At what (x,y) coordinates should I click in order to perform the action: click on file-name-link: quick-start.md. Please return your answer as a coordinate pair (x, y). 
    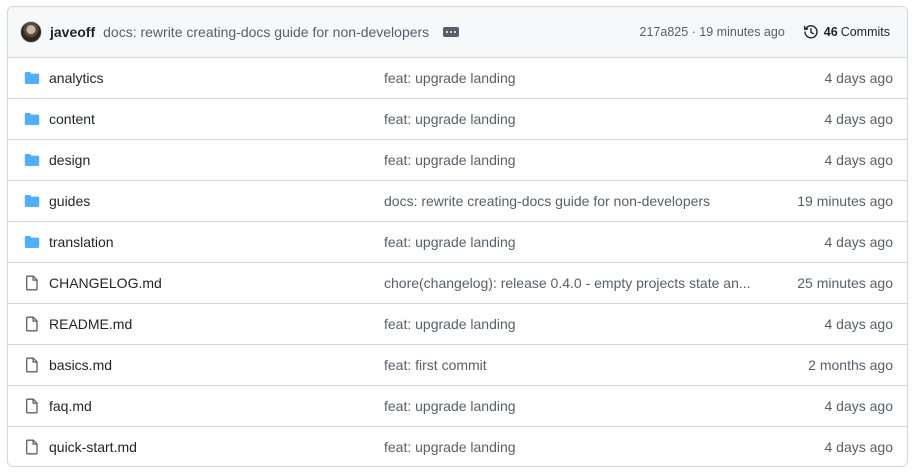
    Looking at the image, I should click on (93, 447).